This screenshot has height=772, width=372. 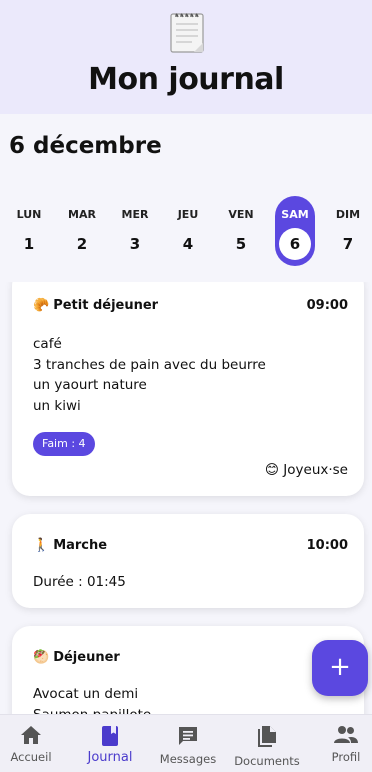 I want to click on day-number: 2, so click(x=82, y=244).